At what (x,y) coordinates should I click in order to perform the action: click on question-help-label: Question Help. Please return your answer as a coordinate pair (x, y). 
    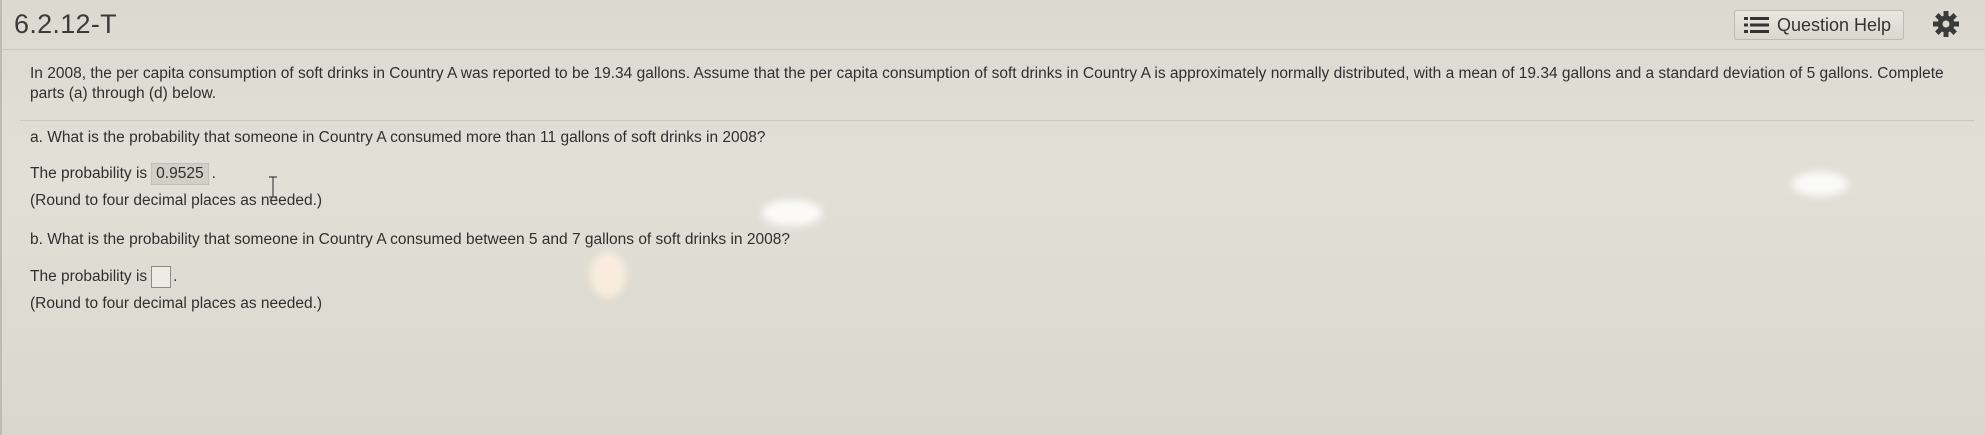
    Looking at the image, I should click on (1834, 24).